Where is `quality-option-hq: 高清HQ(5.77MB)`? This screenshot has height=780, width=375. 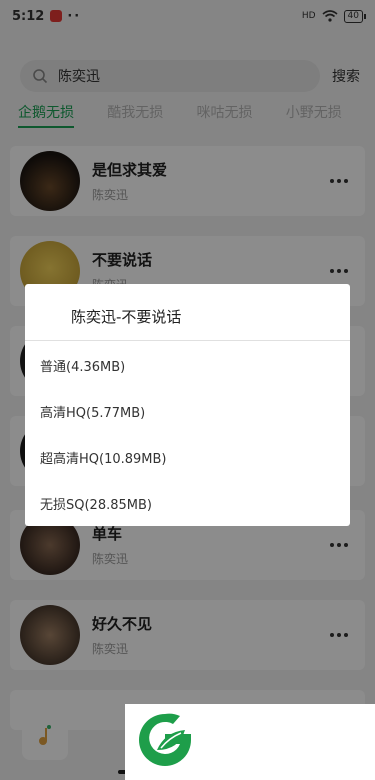
quality-option-hq: 高清HQ(5.77MB) is located at coordinates (92, 411).